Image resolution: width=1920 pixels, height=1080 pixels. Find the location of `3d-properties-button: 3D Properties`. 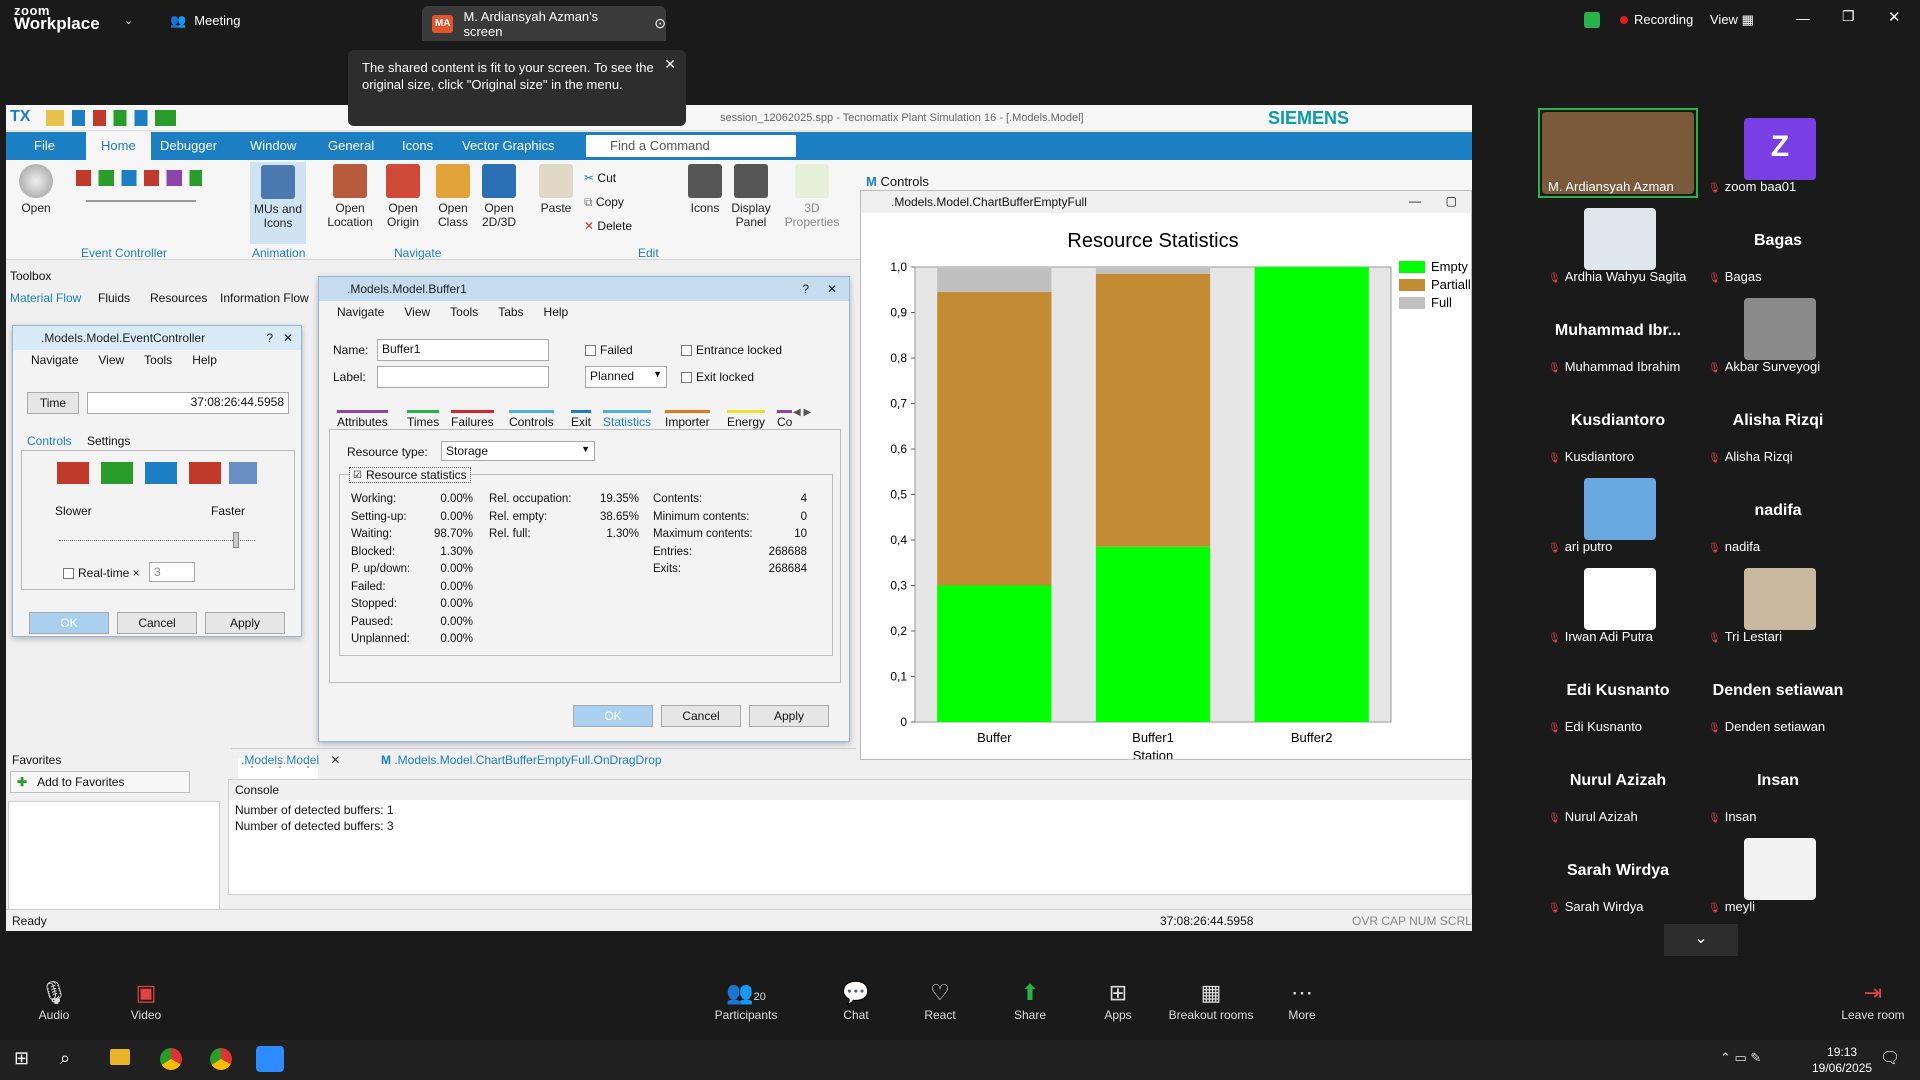

3d-properties-button: 3D Properties is located at coordinates (812, 196).